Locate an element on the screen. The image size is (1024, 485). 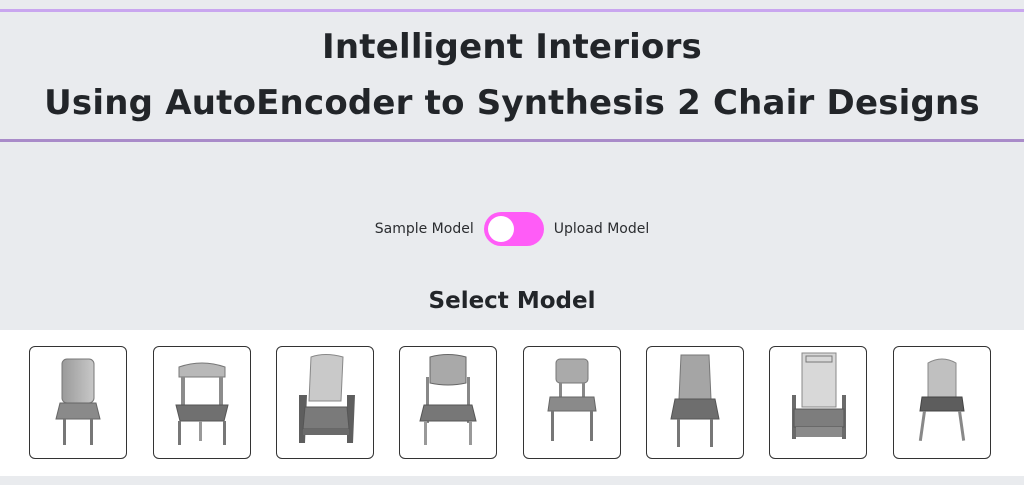
toggle-knob is located at coordinates (500, 229).